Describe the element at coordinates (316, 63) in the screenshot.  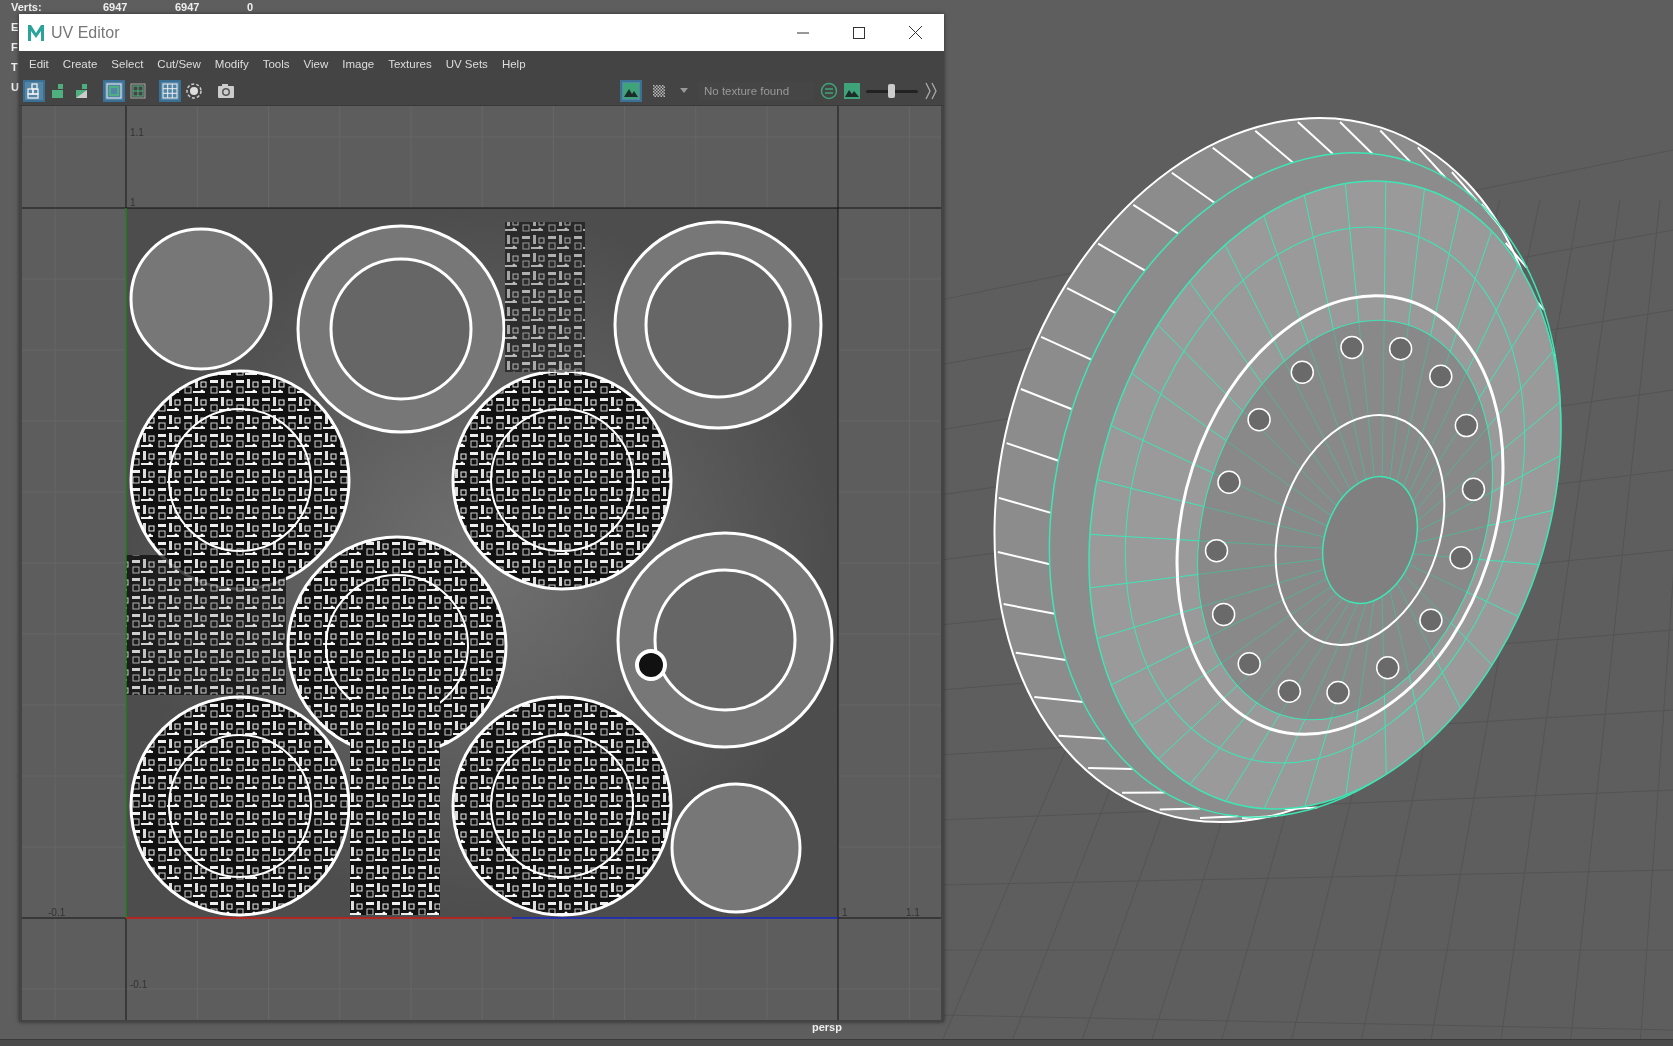
I see `menu-item: View` at that location.